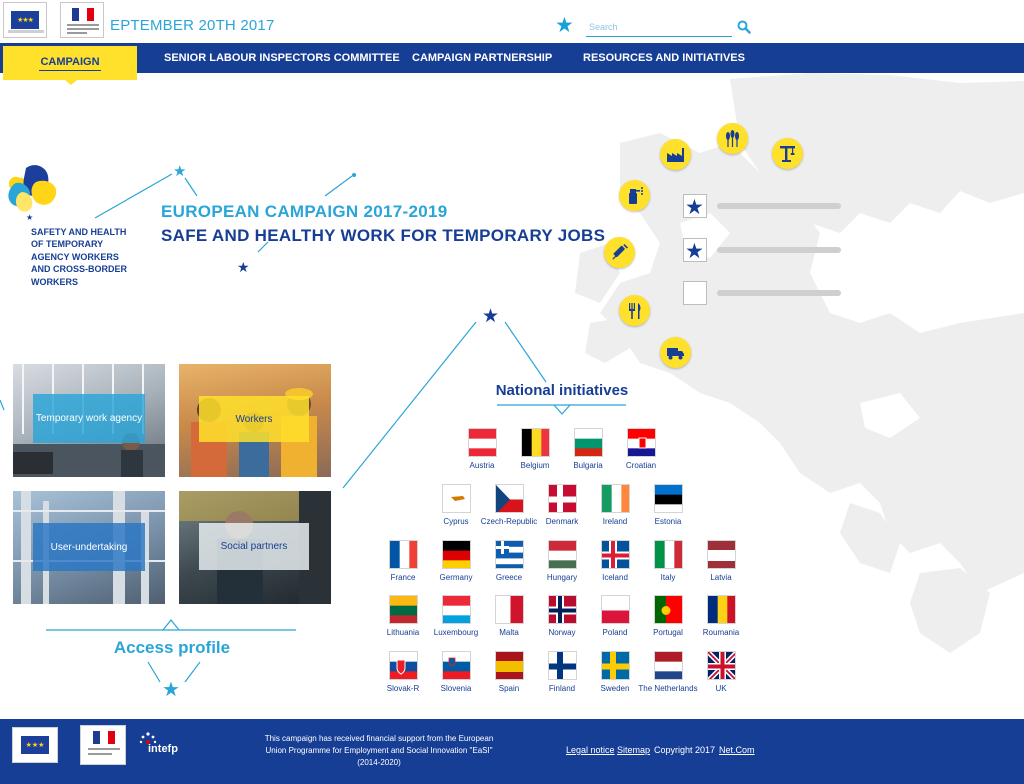 Image resolution: width=1024 pixels, height=784 pixels. I want to click on country-latvia: Latvia, so click(721, 564).